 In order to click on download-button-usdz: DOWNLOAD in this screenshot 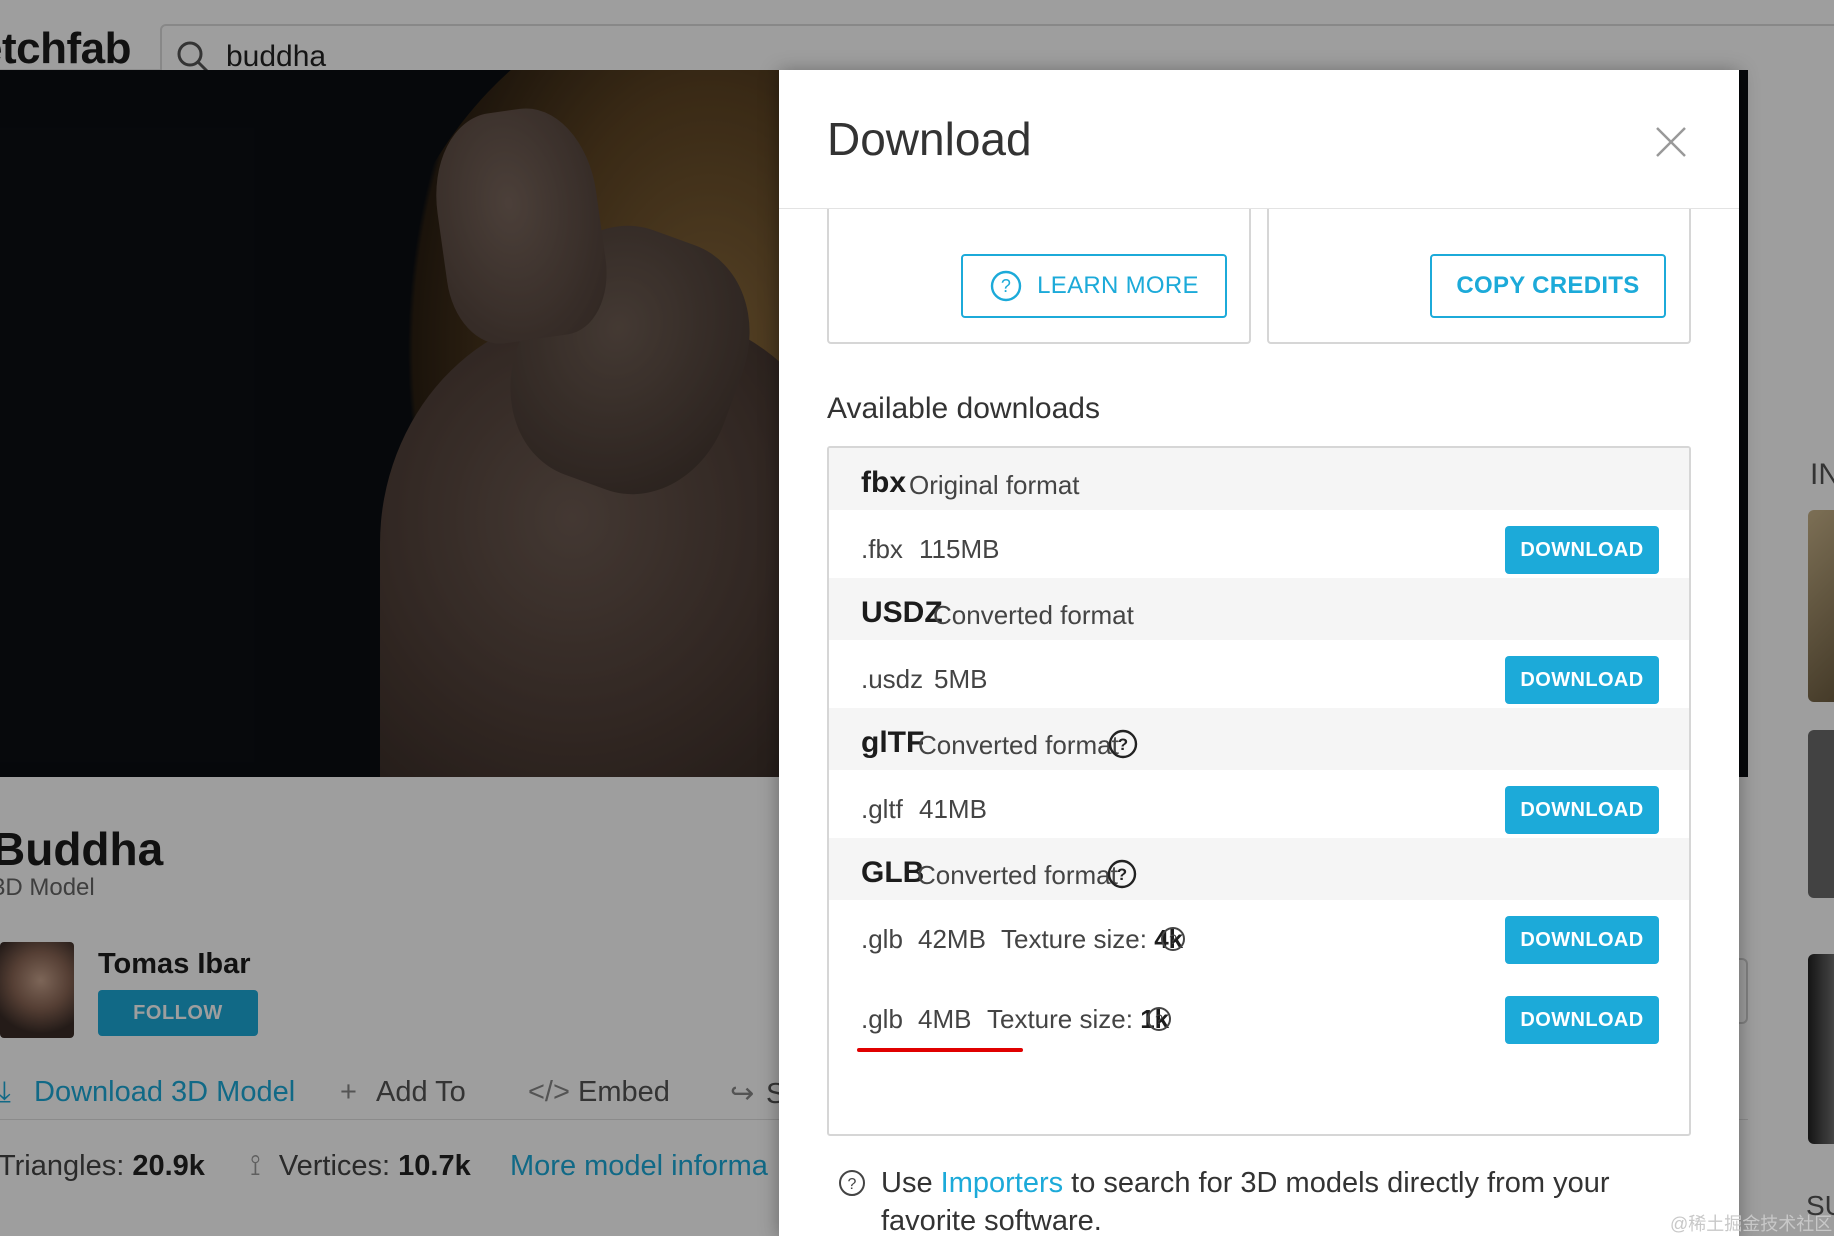, I will do `click(1582, 680)`.